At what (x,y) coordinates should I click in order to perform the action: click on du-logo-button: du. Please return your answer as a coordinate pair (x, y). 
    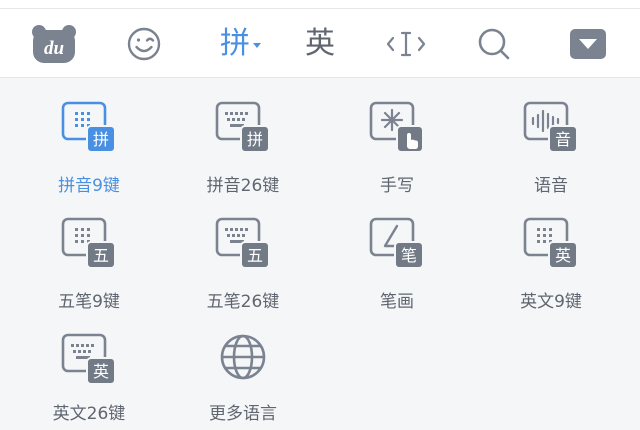
    Looking at the image, I should click on (54, 44).